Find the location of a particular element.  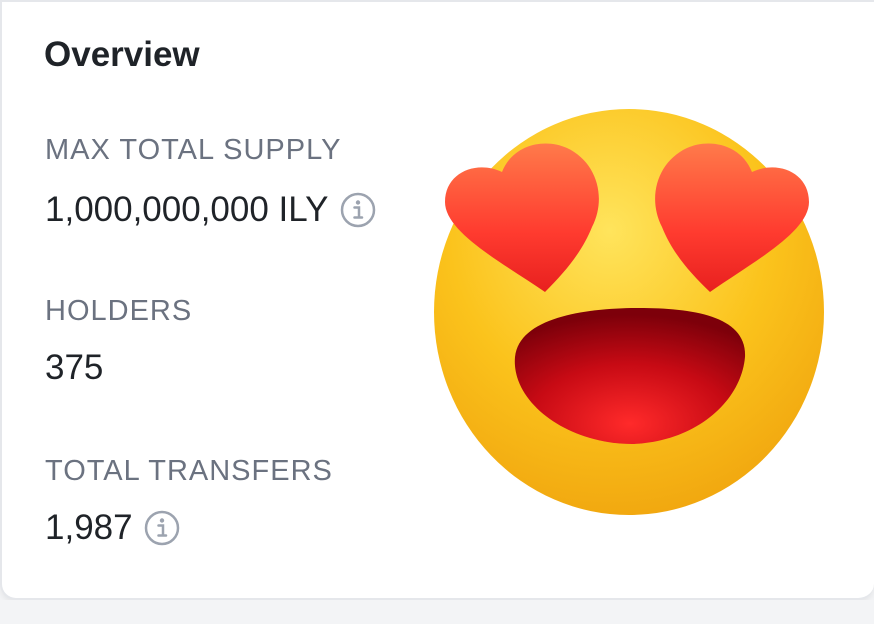

holders-label: HOLDERS is located at coordinates (119, 311).